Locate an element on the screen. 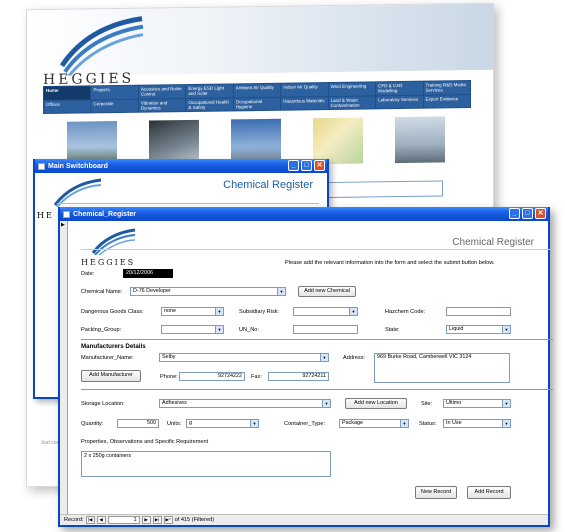 This screenshot has width=565, height=532. switchboard-divider is located at coordinates (188, 203).